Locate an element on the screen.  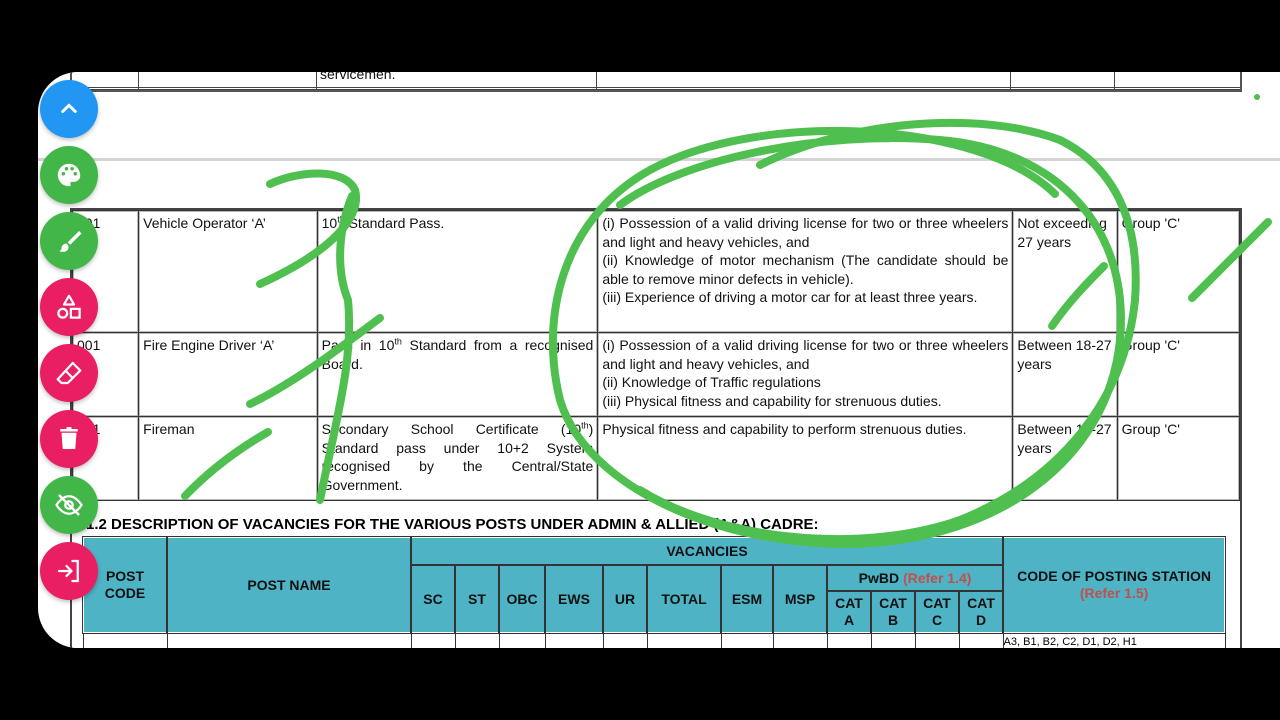
post-name-header: POST NAME is located at coordinates (289, 585).